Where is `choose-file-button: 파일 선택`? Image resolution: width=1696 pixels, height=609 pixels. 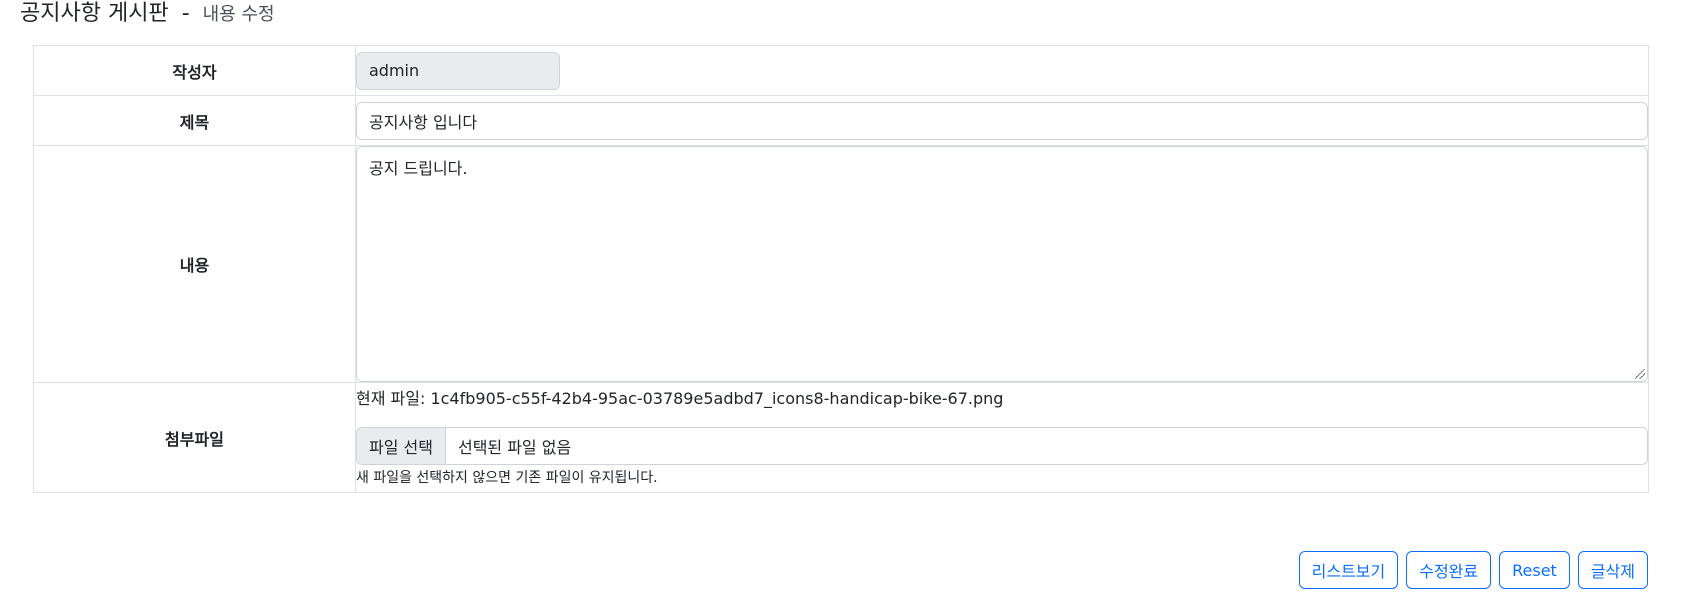
choose-file-button: 파일 선택 is located at coordinates (401, 445).